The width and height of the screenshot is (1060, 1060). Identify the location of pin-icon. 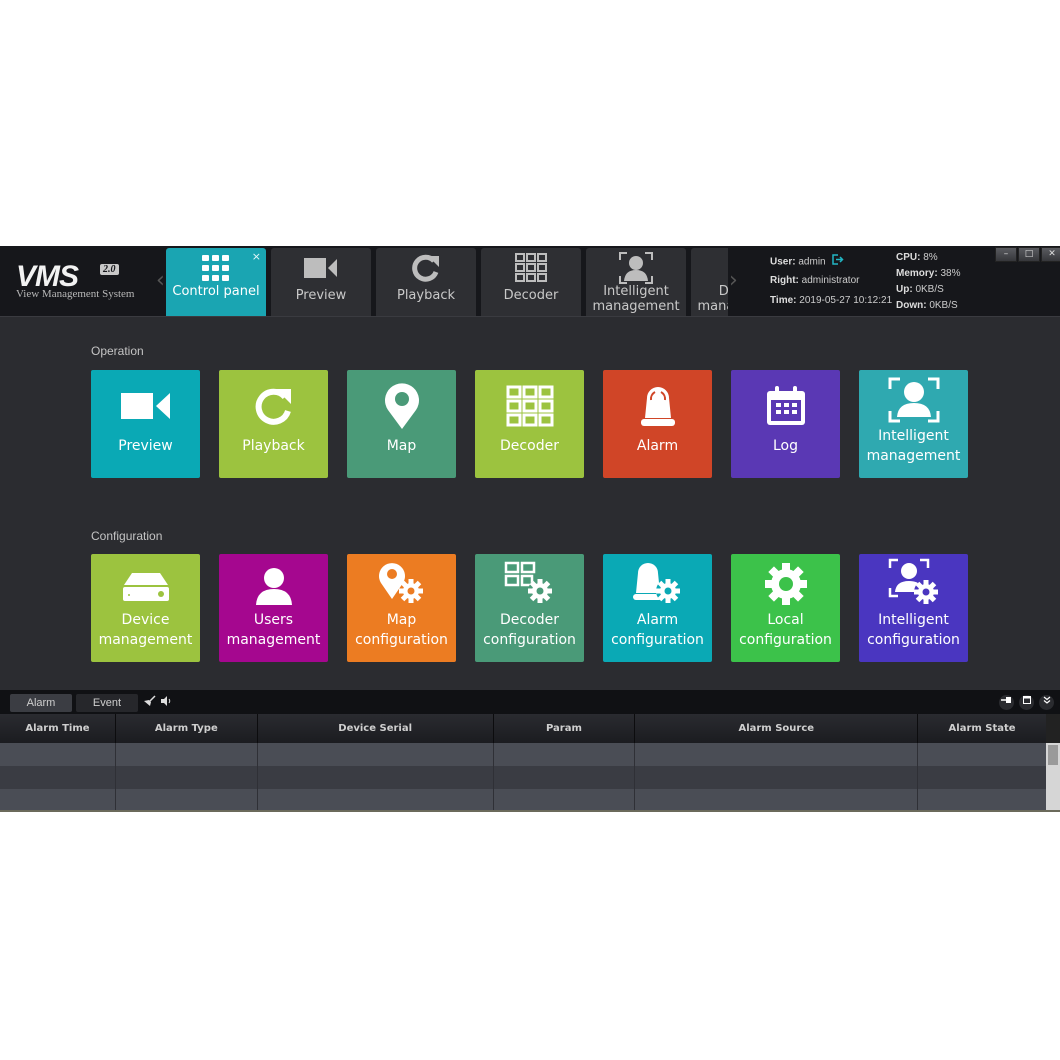
(1006, 702).